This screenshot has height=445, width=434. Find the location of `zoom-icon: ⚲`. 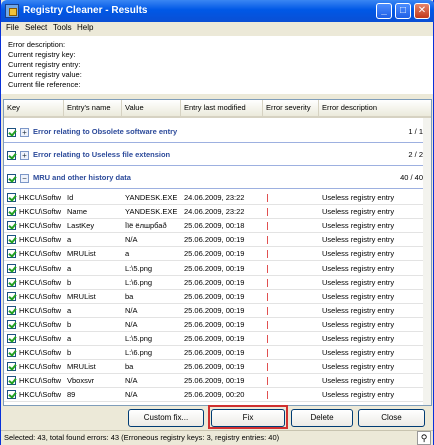

zoom-icon: ⚲ is located at coordinates (424, 438).